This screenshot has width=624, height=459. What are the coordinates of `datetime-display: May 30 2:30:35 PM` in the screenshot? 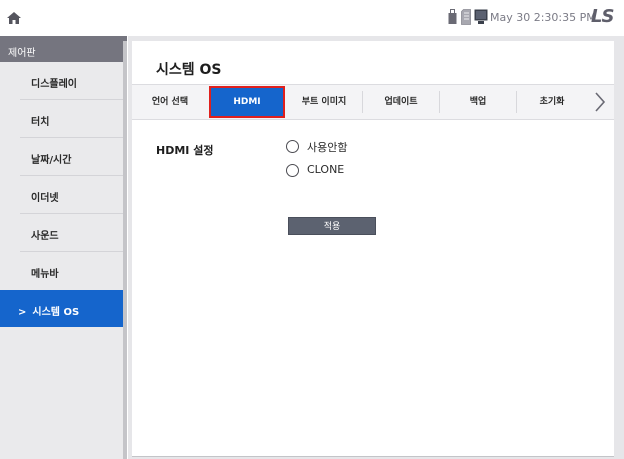 It's located at (543, 17).